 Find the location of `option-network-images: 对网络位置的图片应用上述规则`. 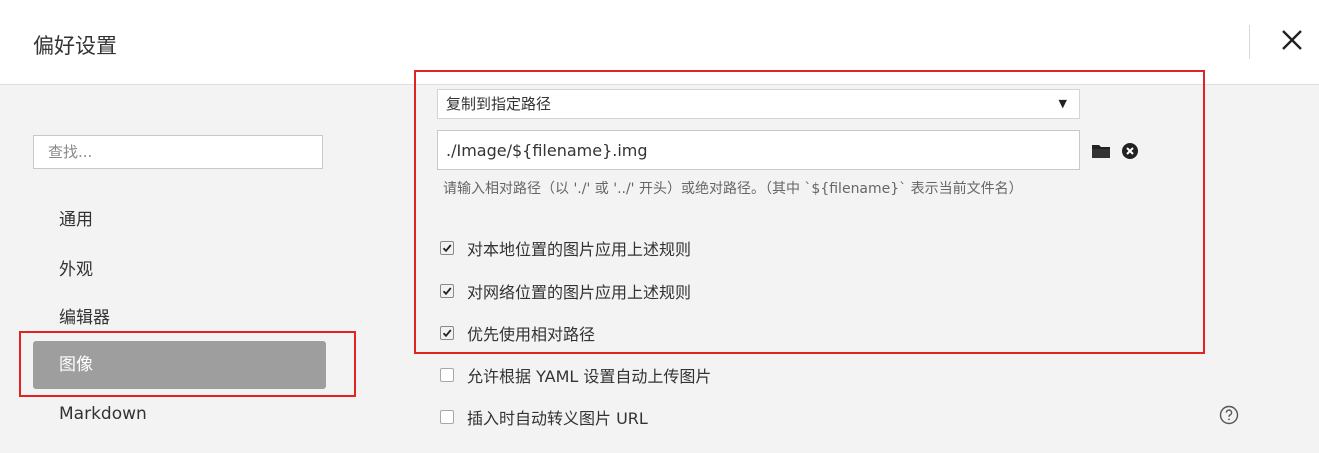

option-network-images: 对网络位置的图片应用上述规则 is located at coordinates (565, 291).